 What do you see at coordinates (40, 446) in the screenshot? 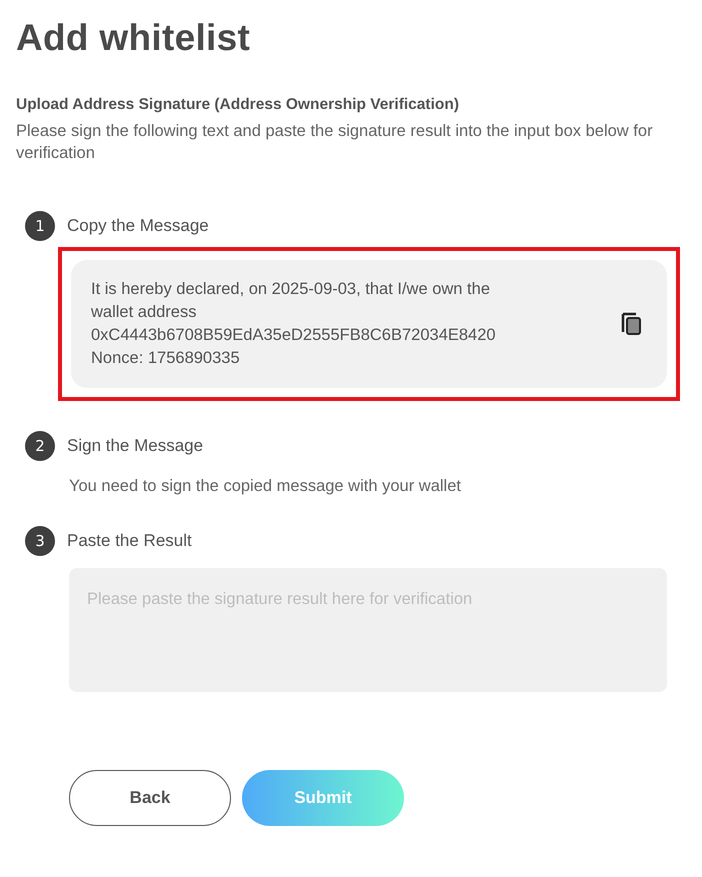
I see `step-number: 2` at bounding box center [40, 446].